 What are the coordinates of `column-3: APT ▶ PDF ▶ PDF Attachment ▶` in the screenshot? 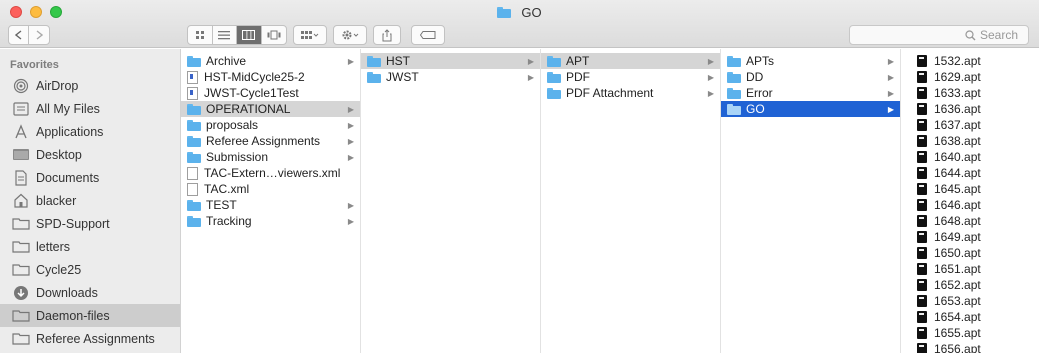 It's located at (631, 201).